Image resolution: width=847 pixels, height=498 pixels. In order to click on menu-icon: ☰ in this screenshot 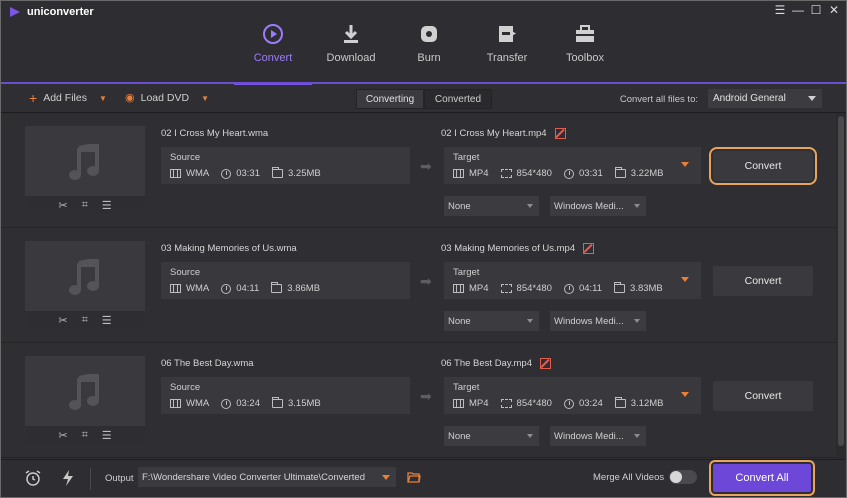, I will do `click(780, 10)`.